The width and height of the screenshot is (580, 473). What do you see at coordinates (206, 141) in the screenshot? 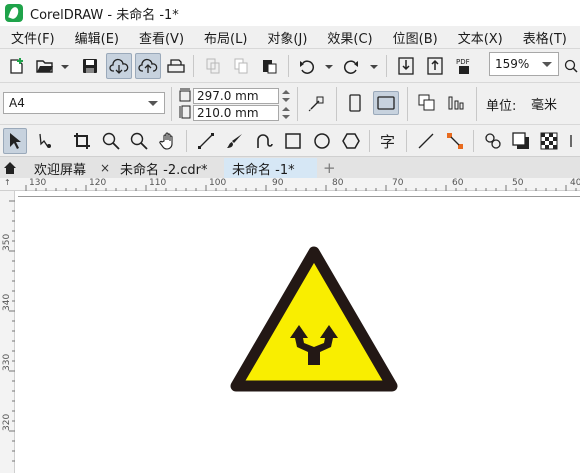
I see `freehand-tool-icon` at bounding box center [206, 141].